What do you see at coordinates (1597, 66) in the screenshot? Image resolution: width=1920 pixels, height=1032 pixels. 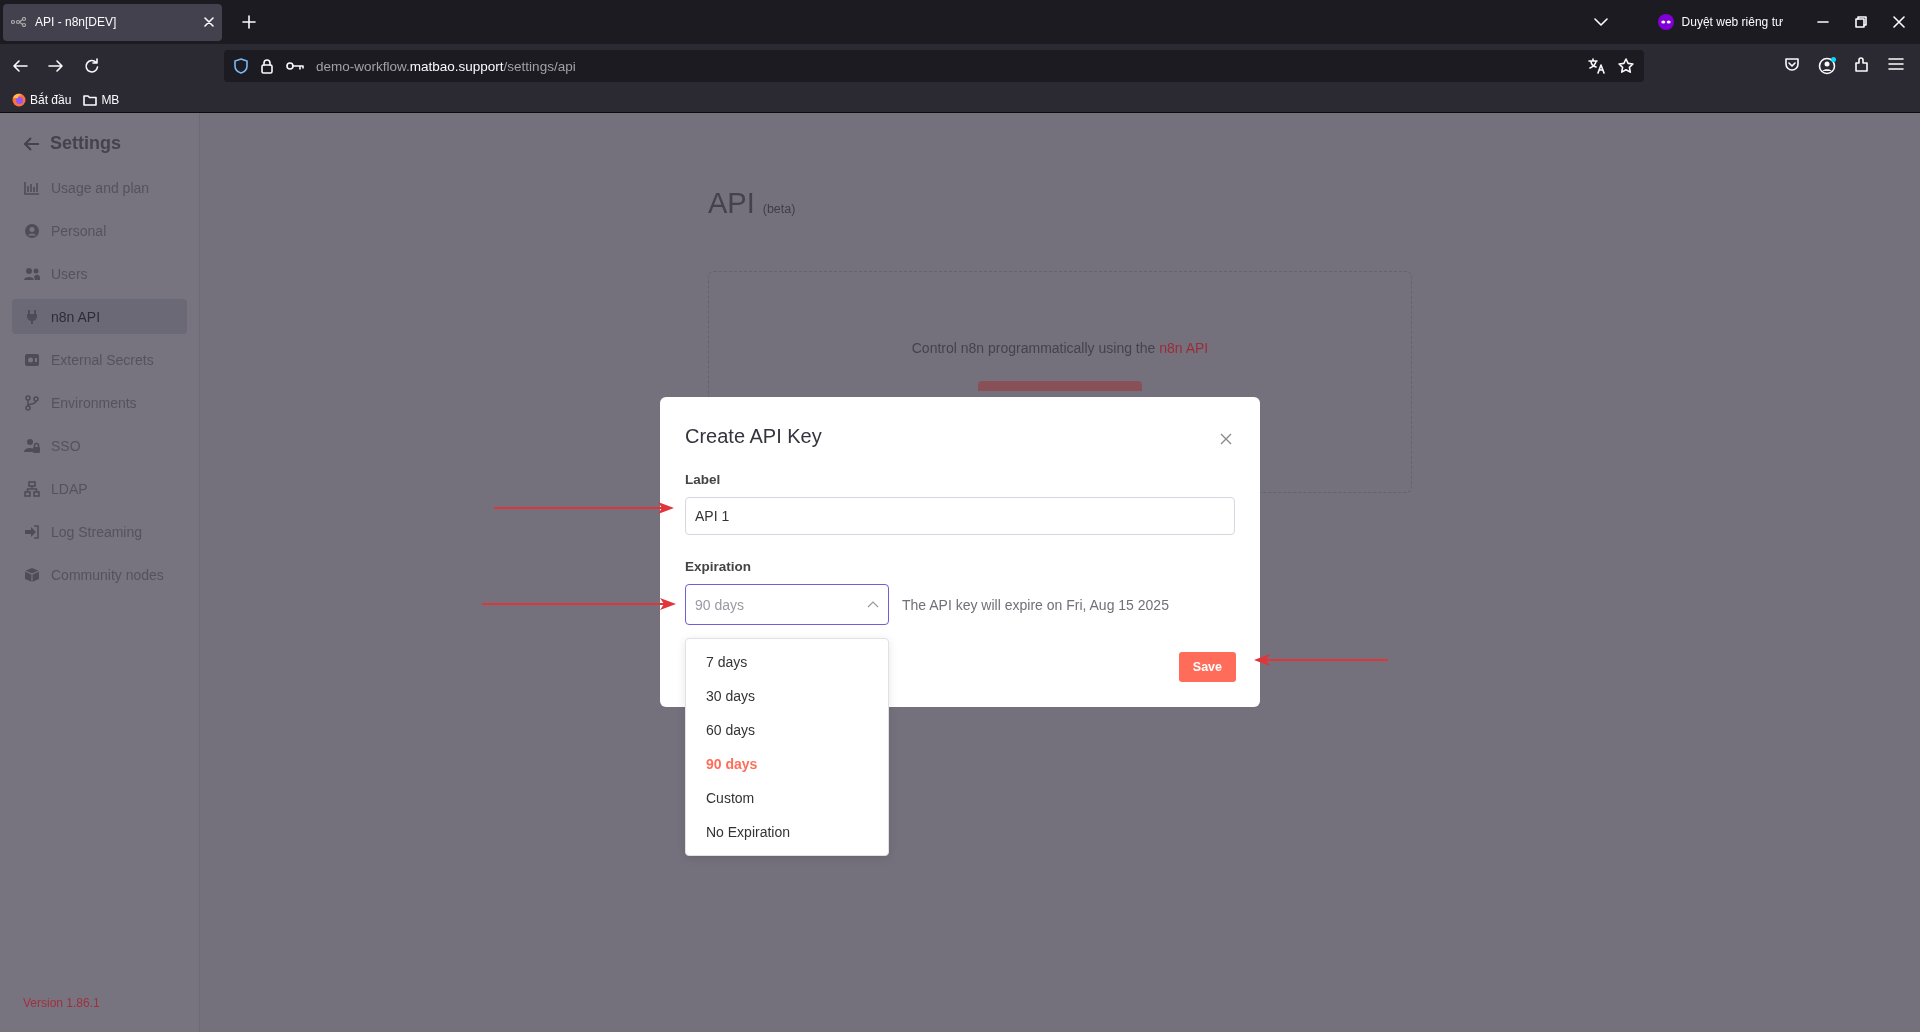 I see `translate-icon` at bounding box center [1597, 66].